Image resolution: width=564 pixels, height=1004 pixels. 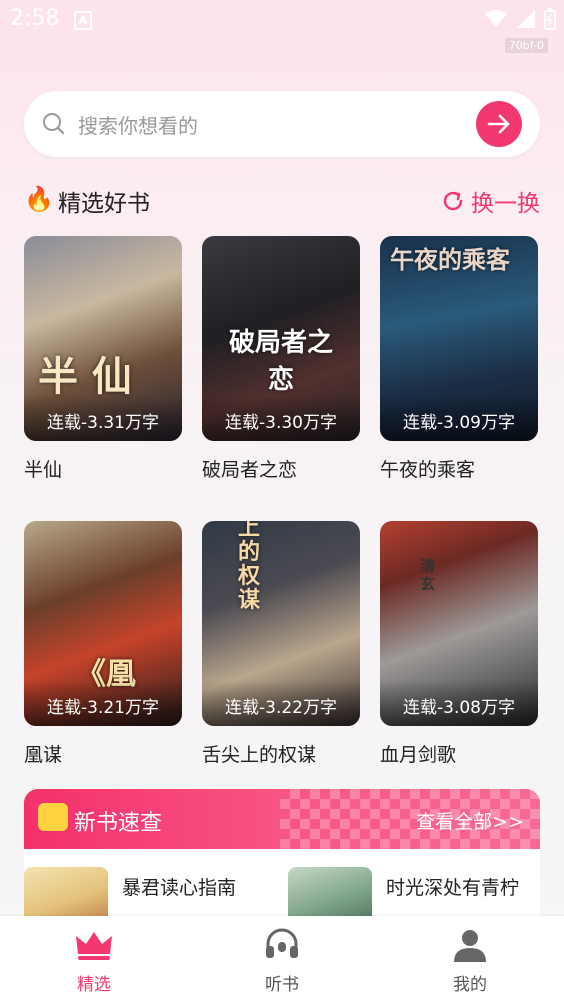 What do you see at coordinates (453, 201) in the screenshot?
I see `refresh-icon` at bounding box center [453, 201].